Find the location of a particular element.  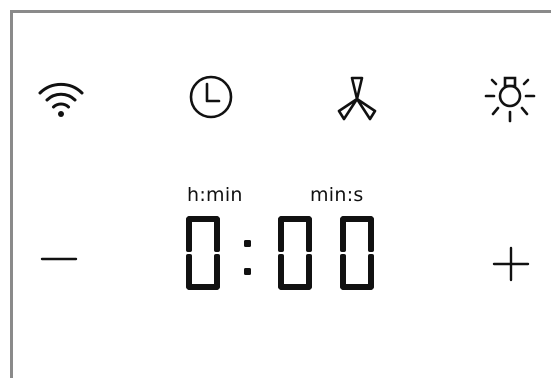

time-display: 0:00 is located at coordinates (282, 254).